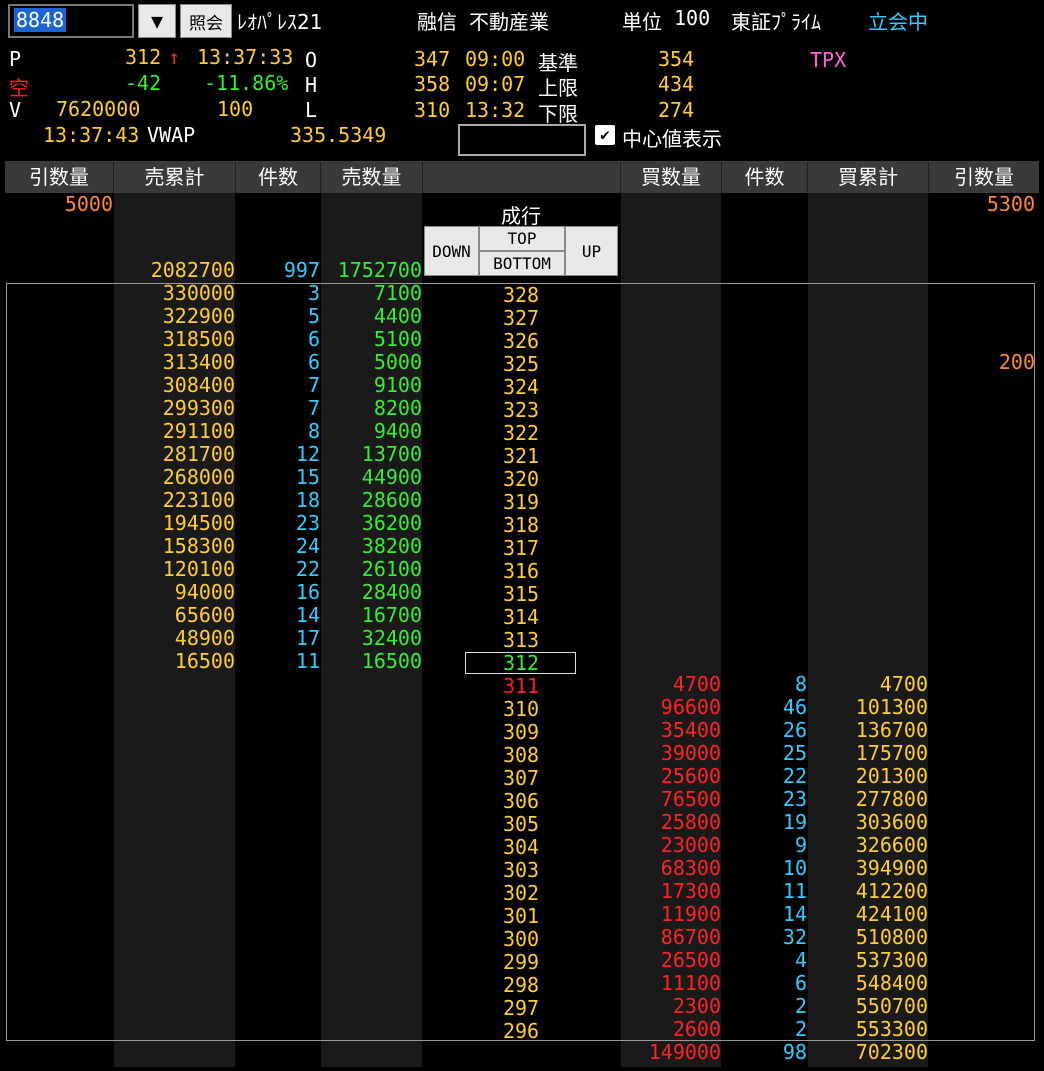 The image size is (1044, 1071). I want to click on price-level: 298, so click(521, 985).